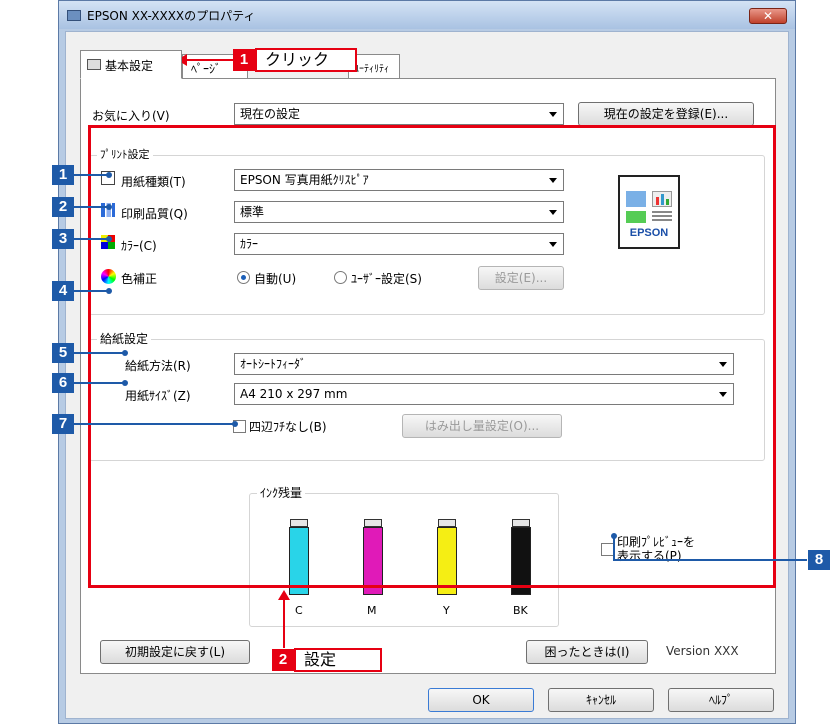  What do you see at coordinates (427, 15) in the screenshot?
I see `title-bar: EPSON XX-XXXXのプロパティ ✕` at bounding box center [427, 15].